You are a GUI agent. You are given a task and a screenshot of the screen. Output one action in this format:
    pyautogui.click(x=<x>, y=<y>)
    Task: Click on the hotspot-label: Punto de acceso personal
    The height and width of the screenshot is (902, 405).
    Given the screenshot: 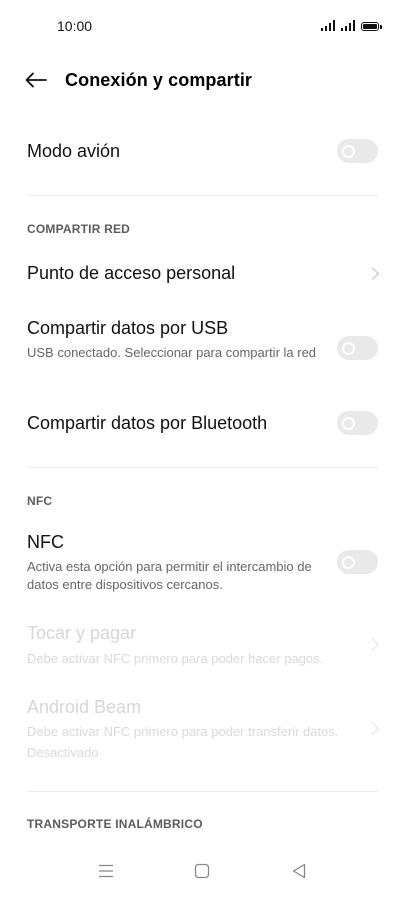 What is the action you would take?
    pyautogui.click(x=131, y=273)
    